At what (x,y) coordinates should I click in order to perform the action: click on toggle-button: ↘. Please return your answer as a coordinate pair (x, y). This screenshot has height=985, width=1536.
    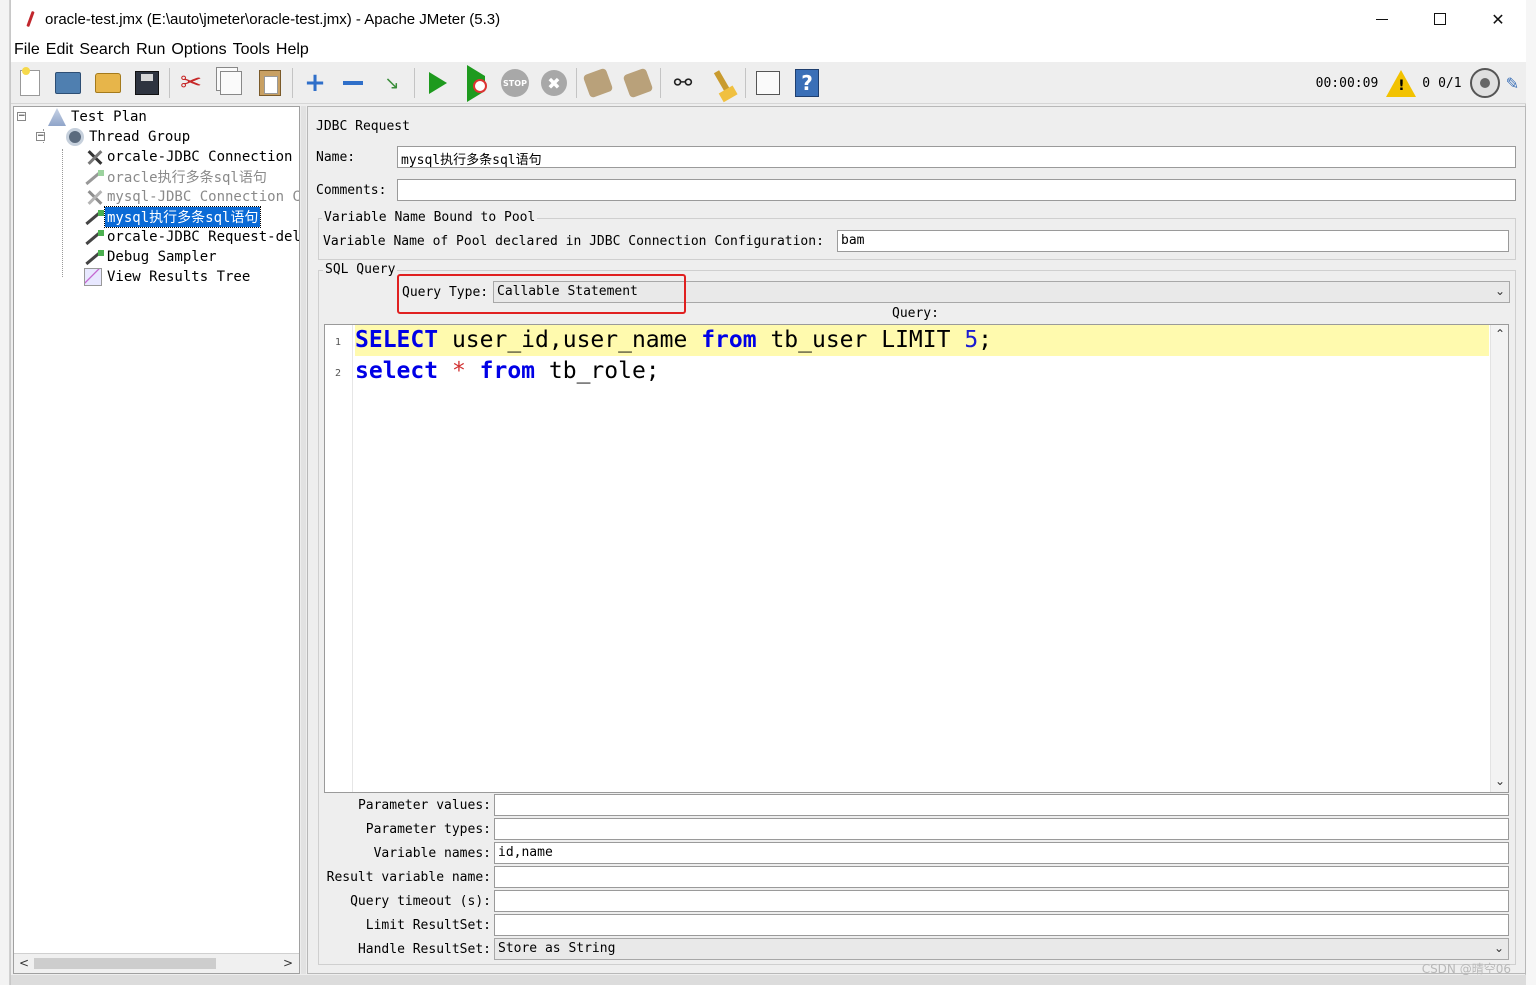
    Looking at the image, I should click on (392, 83).